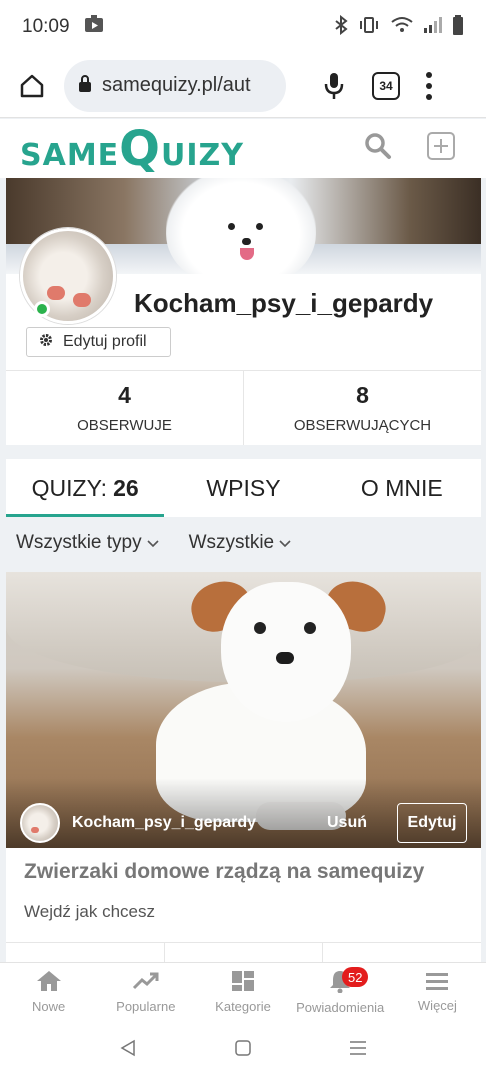 The width and height of the screenshot is (486, 1080). Describe the element at coordinates (243, 952) in the screenshot. I see `quiz-card-footer` at that location.